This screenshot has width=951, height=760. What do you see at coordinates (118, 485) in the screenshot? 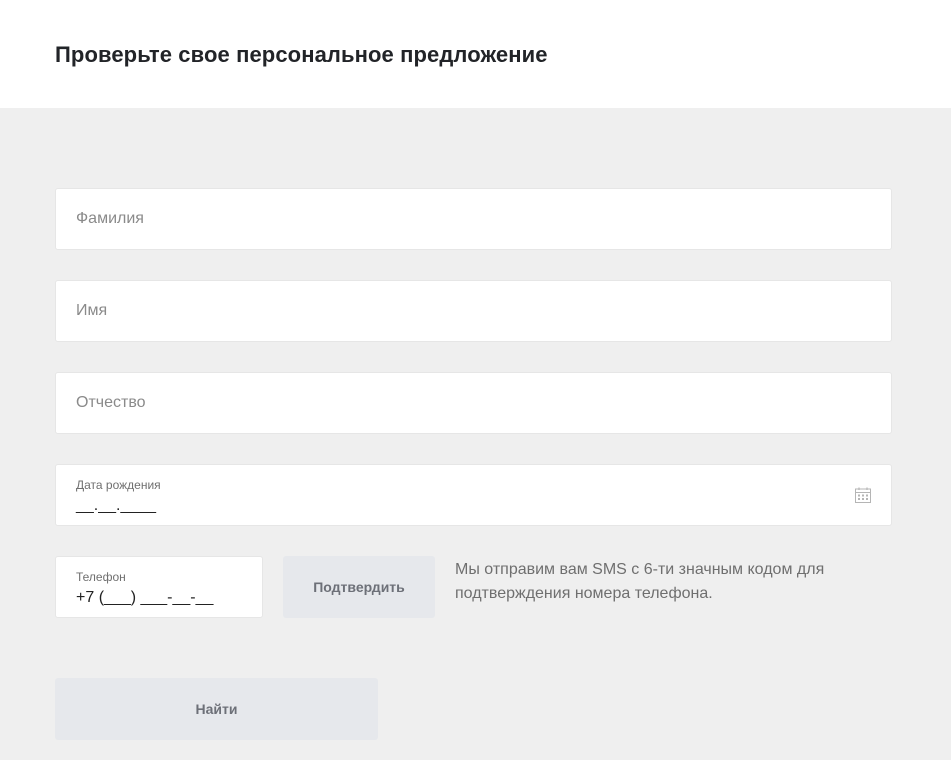
I see `birth-date-label: Дата рождения` at bounding box center [118, 485].